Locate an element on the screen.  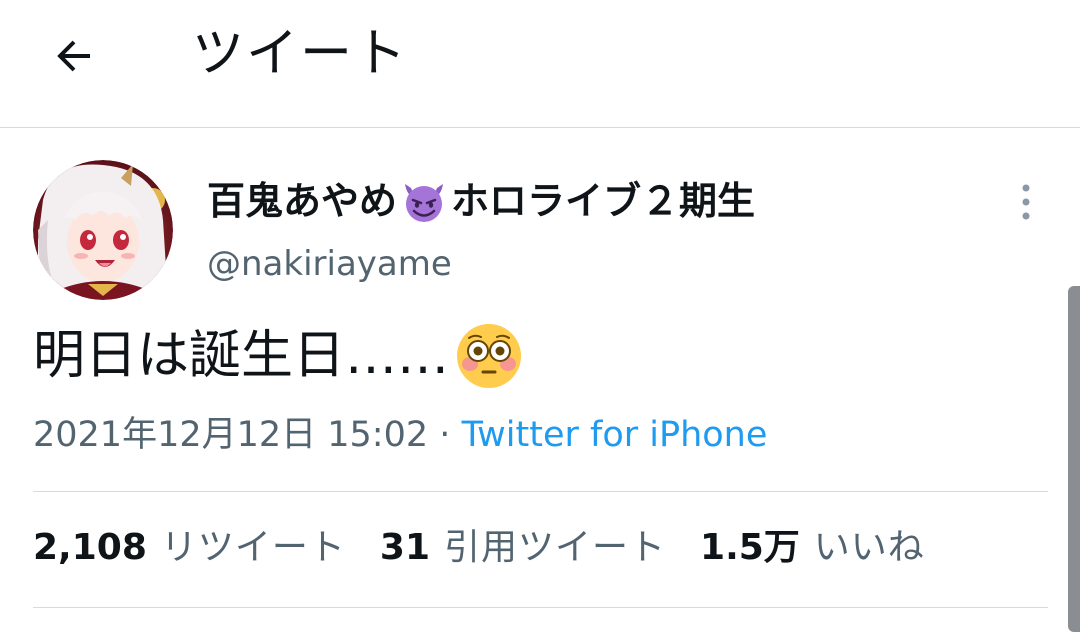
retweets-label: リツイート is located at coordinates (253, 547).